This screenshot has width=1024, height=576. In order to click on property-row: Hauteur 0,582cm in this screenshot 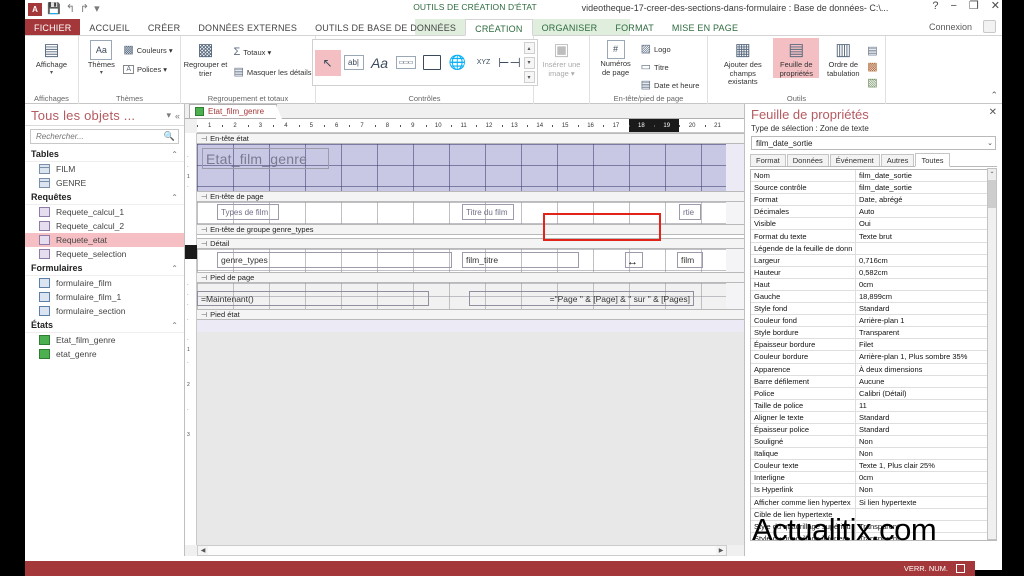, I will do `click(874, 272)`.